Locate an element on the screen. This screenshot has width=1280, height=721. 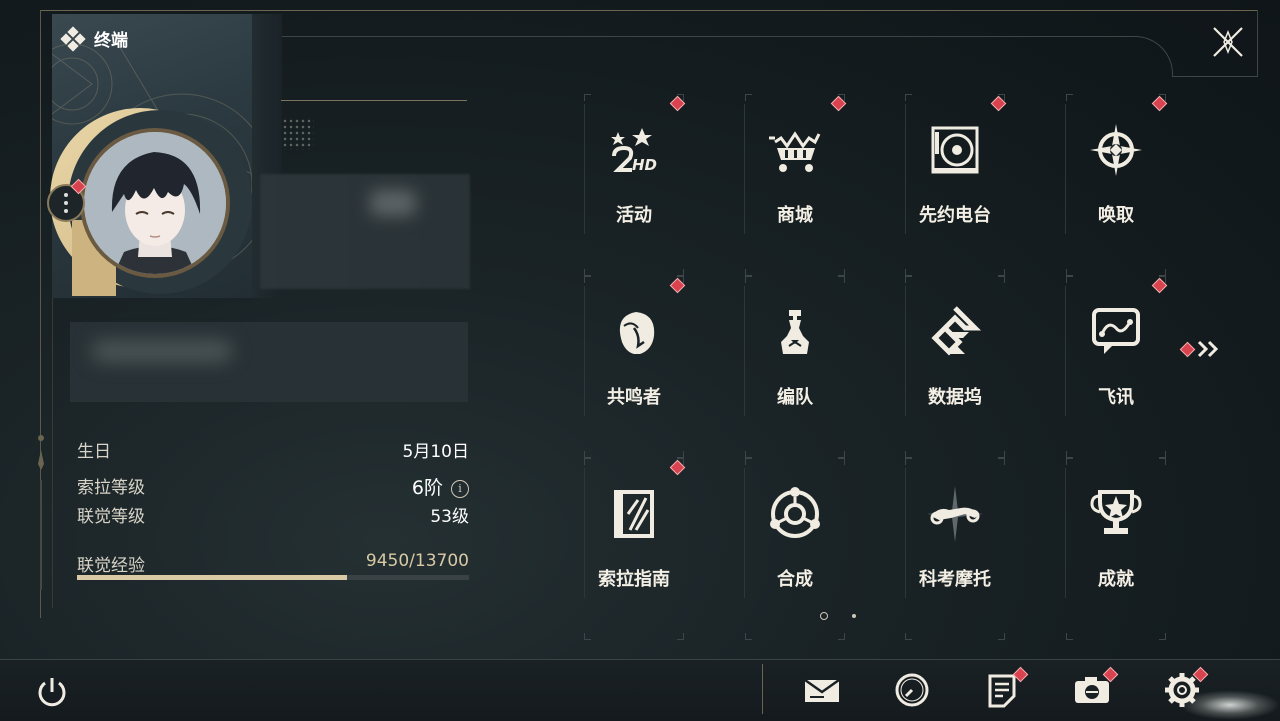
signature-blurred is located at coordinates (269, 362).